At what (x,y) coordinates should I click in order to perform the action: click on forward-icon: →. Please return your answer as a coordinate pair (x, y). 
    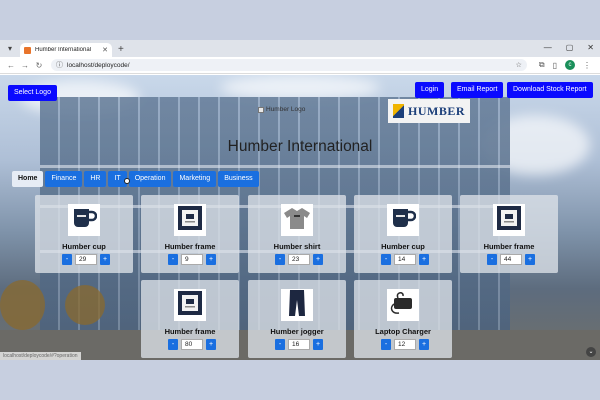
    Looking at the image, I should click on (25, 65).